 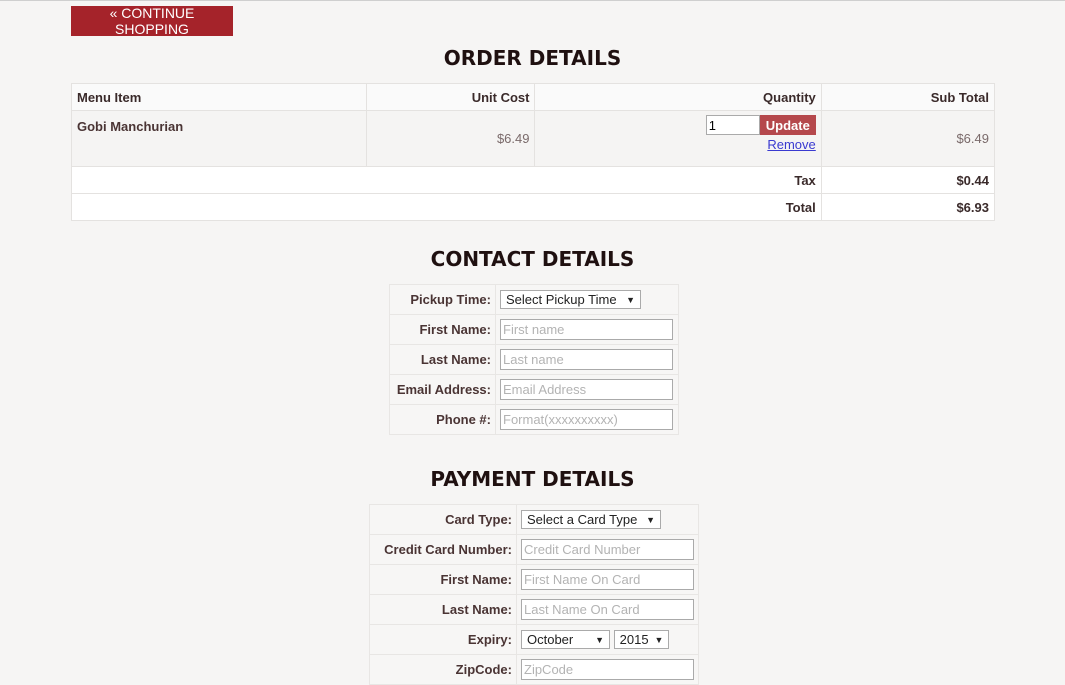 What do you see at coordinates (787, 125) in the screenshot?
I see `update-button: Update` at bounding box center [787, 125].